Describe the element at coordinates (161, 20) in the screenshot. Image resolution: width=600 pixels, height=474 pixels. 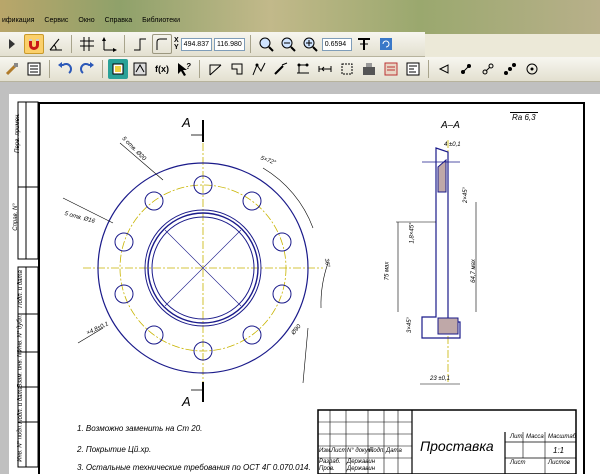
I see `menu-item-libraries: Библиотеки` at that location.